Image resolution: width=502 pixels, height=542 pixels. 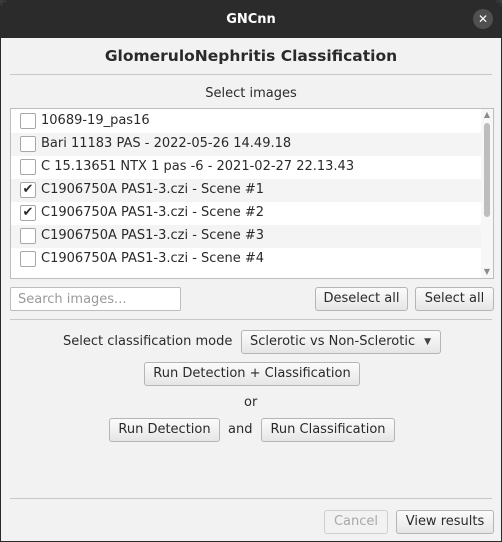 I want to click on list-item: ✔ C1906750A PAS1-3.czi - Scene #1, so click(x=246, y=190).